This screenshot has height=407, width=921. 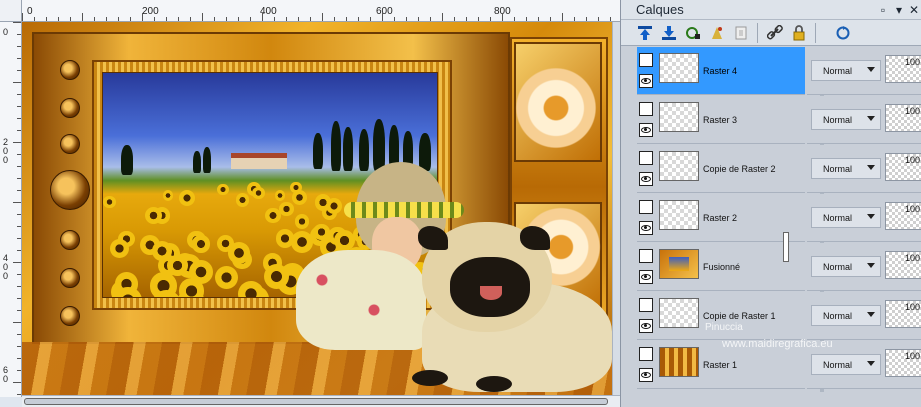 I want to click on toolbar-separator, so click(x=757, y=33).